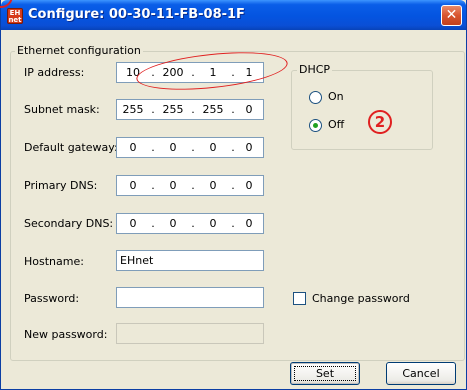 This screenshot has height=390, width=467. I want to click on primary-dns-field: 0 . 0 . 0 . 0, so click(190, 185).